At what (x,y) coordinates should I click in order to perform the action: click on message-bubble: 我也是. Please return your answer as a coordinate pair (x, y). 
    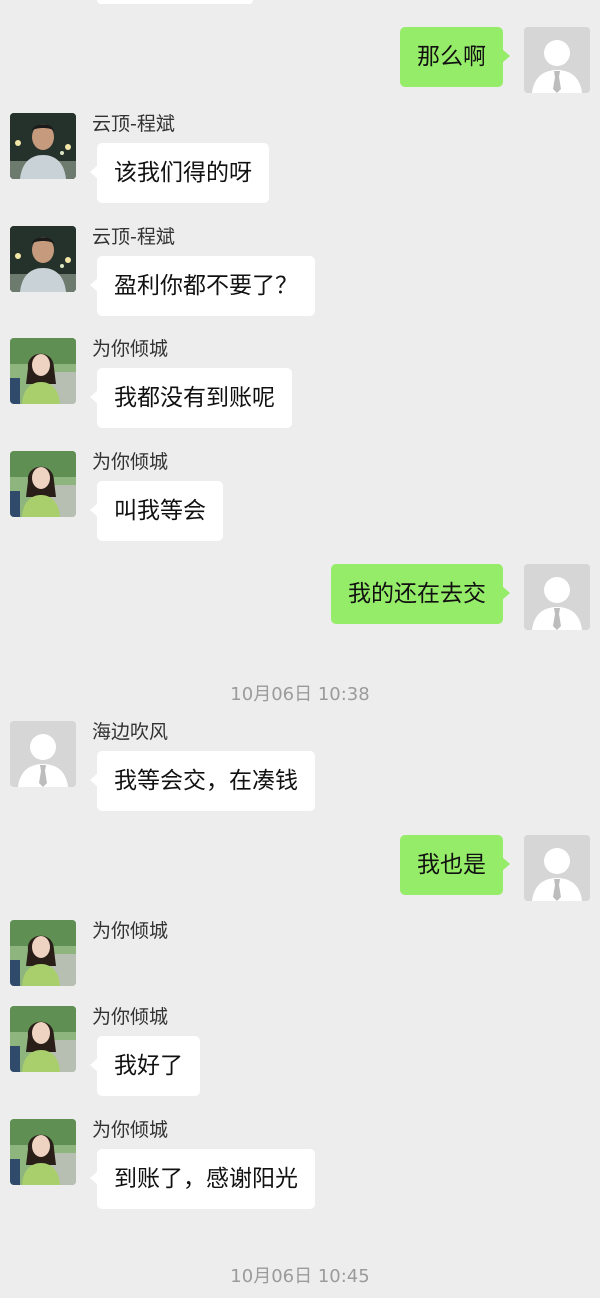
    Looking at the image, I should click on (455, 865).